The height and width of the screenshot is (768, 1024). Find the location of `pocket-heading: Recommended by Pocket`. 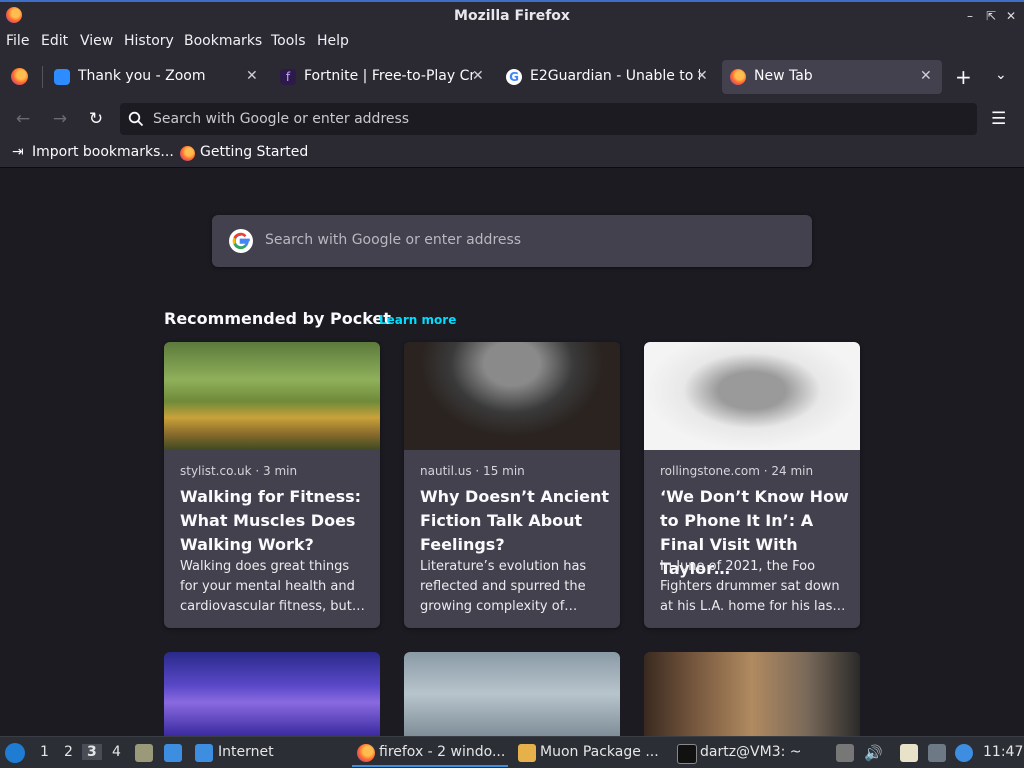

pocket-heading: Recommended by Pocket is located at coordinates (277, 318).